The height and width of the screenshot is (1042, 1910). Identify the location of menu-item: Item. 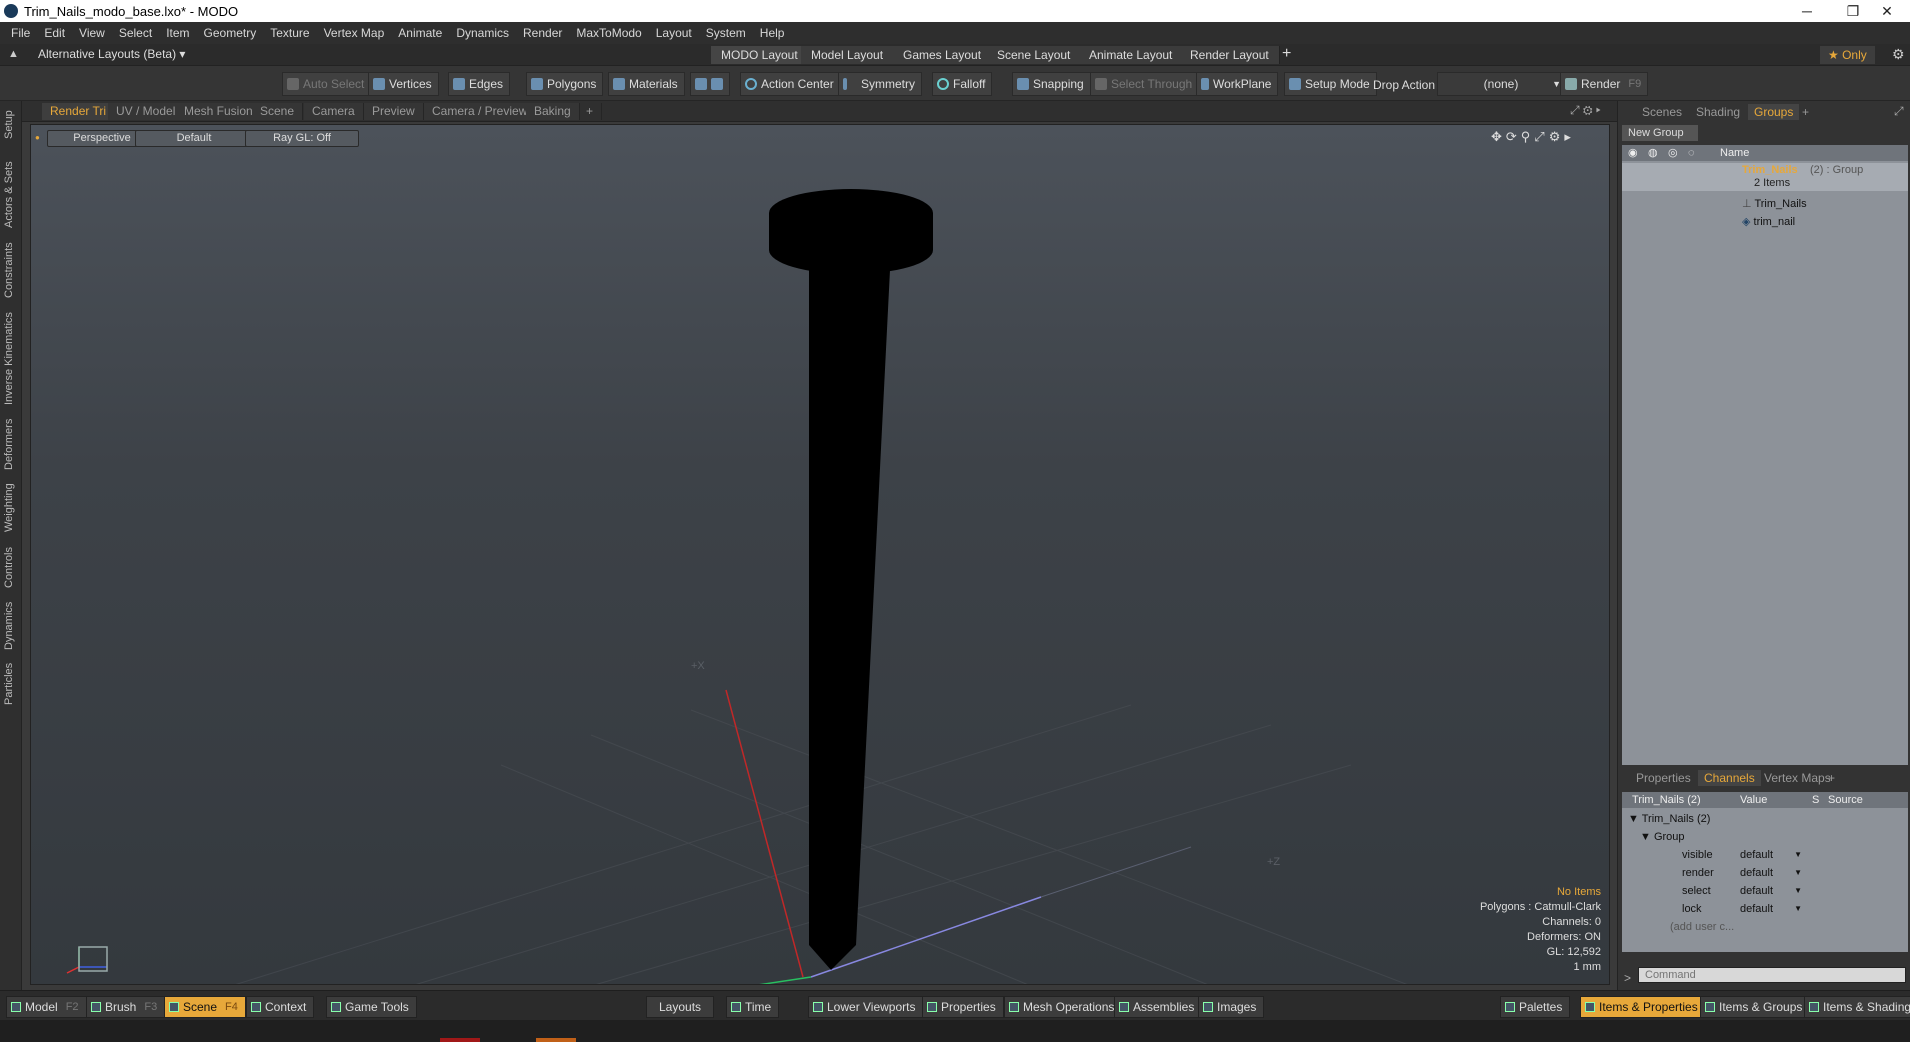
(177, 33).